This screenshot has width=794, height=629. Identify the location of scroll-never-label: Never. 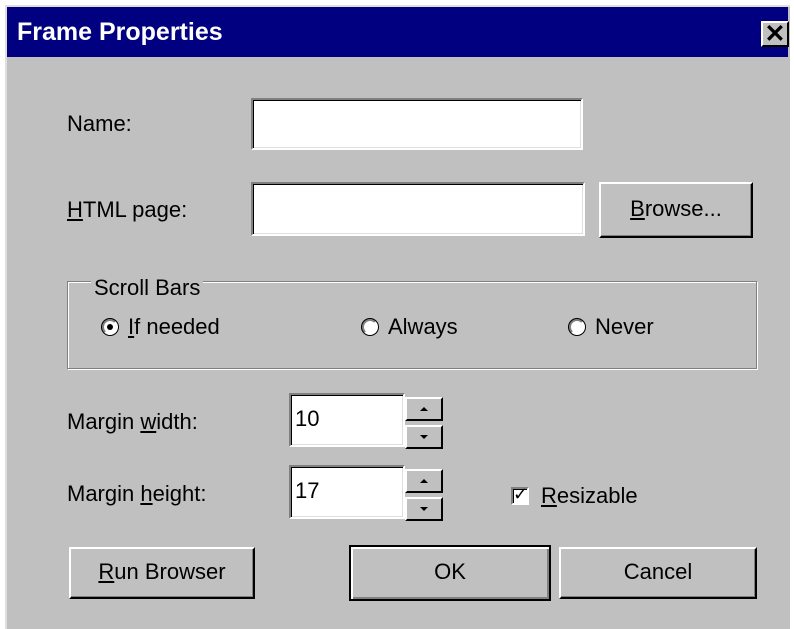
(624, 327).